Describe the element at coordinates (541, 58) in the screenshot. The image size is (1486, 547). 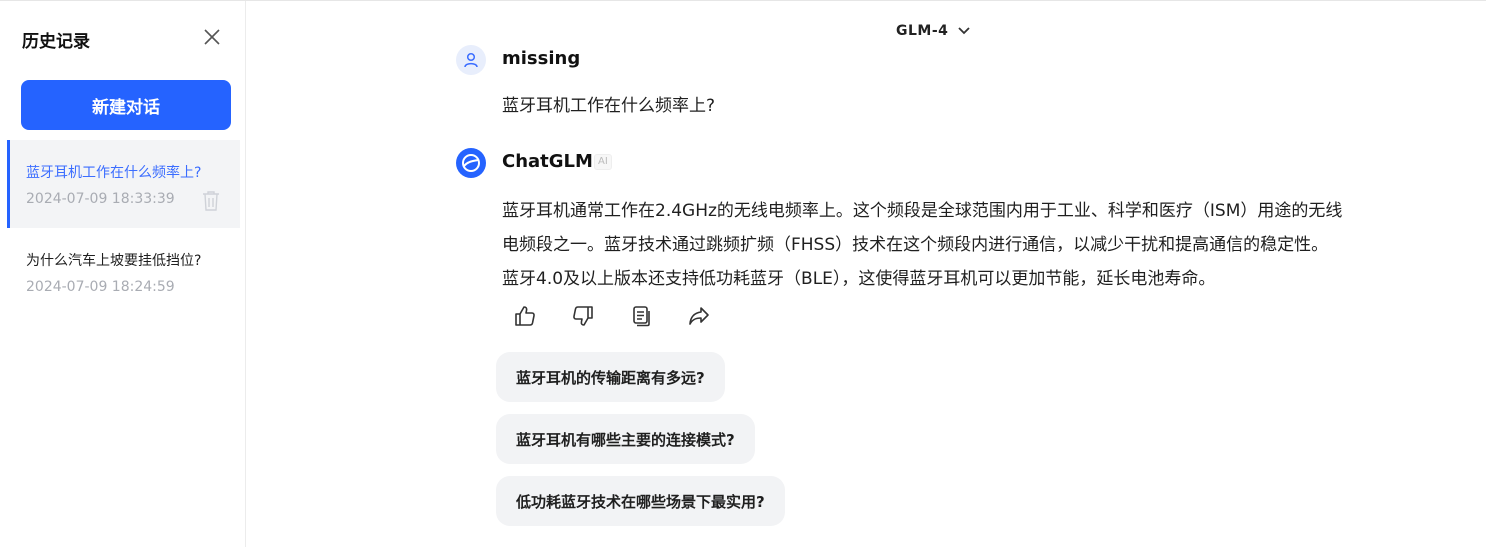
I see `user-name: missing` at that location.